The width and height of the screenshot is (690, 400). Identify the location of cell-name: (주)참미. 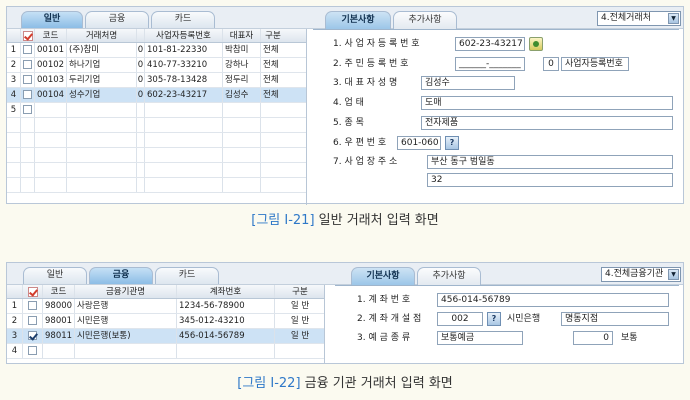
(102, 50).